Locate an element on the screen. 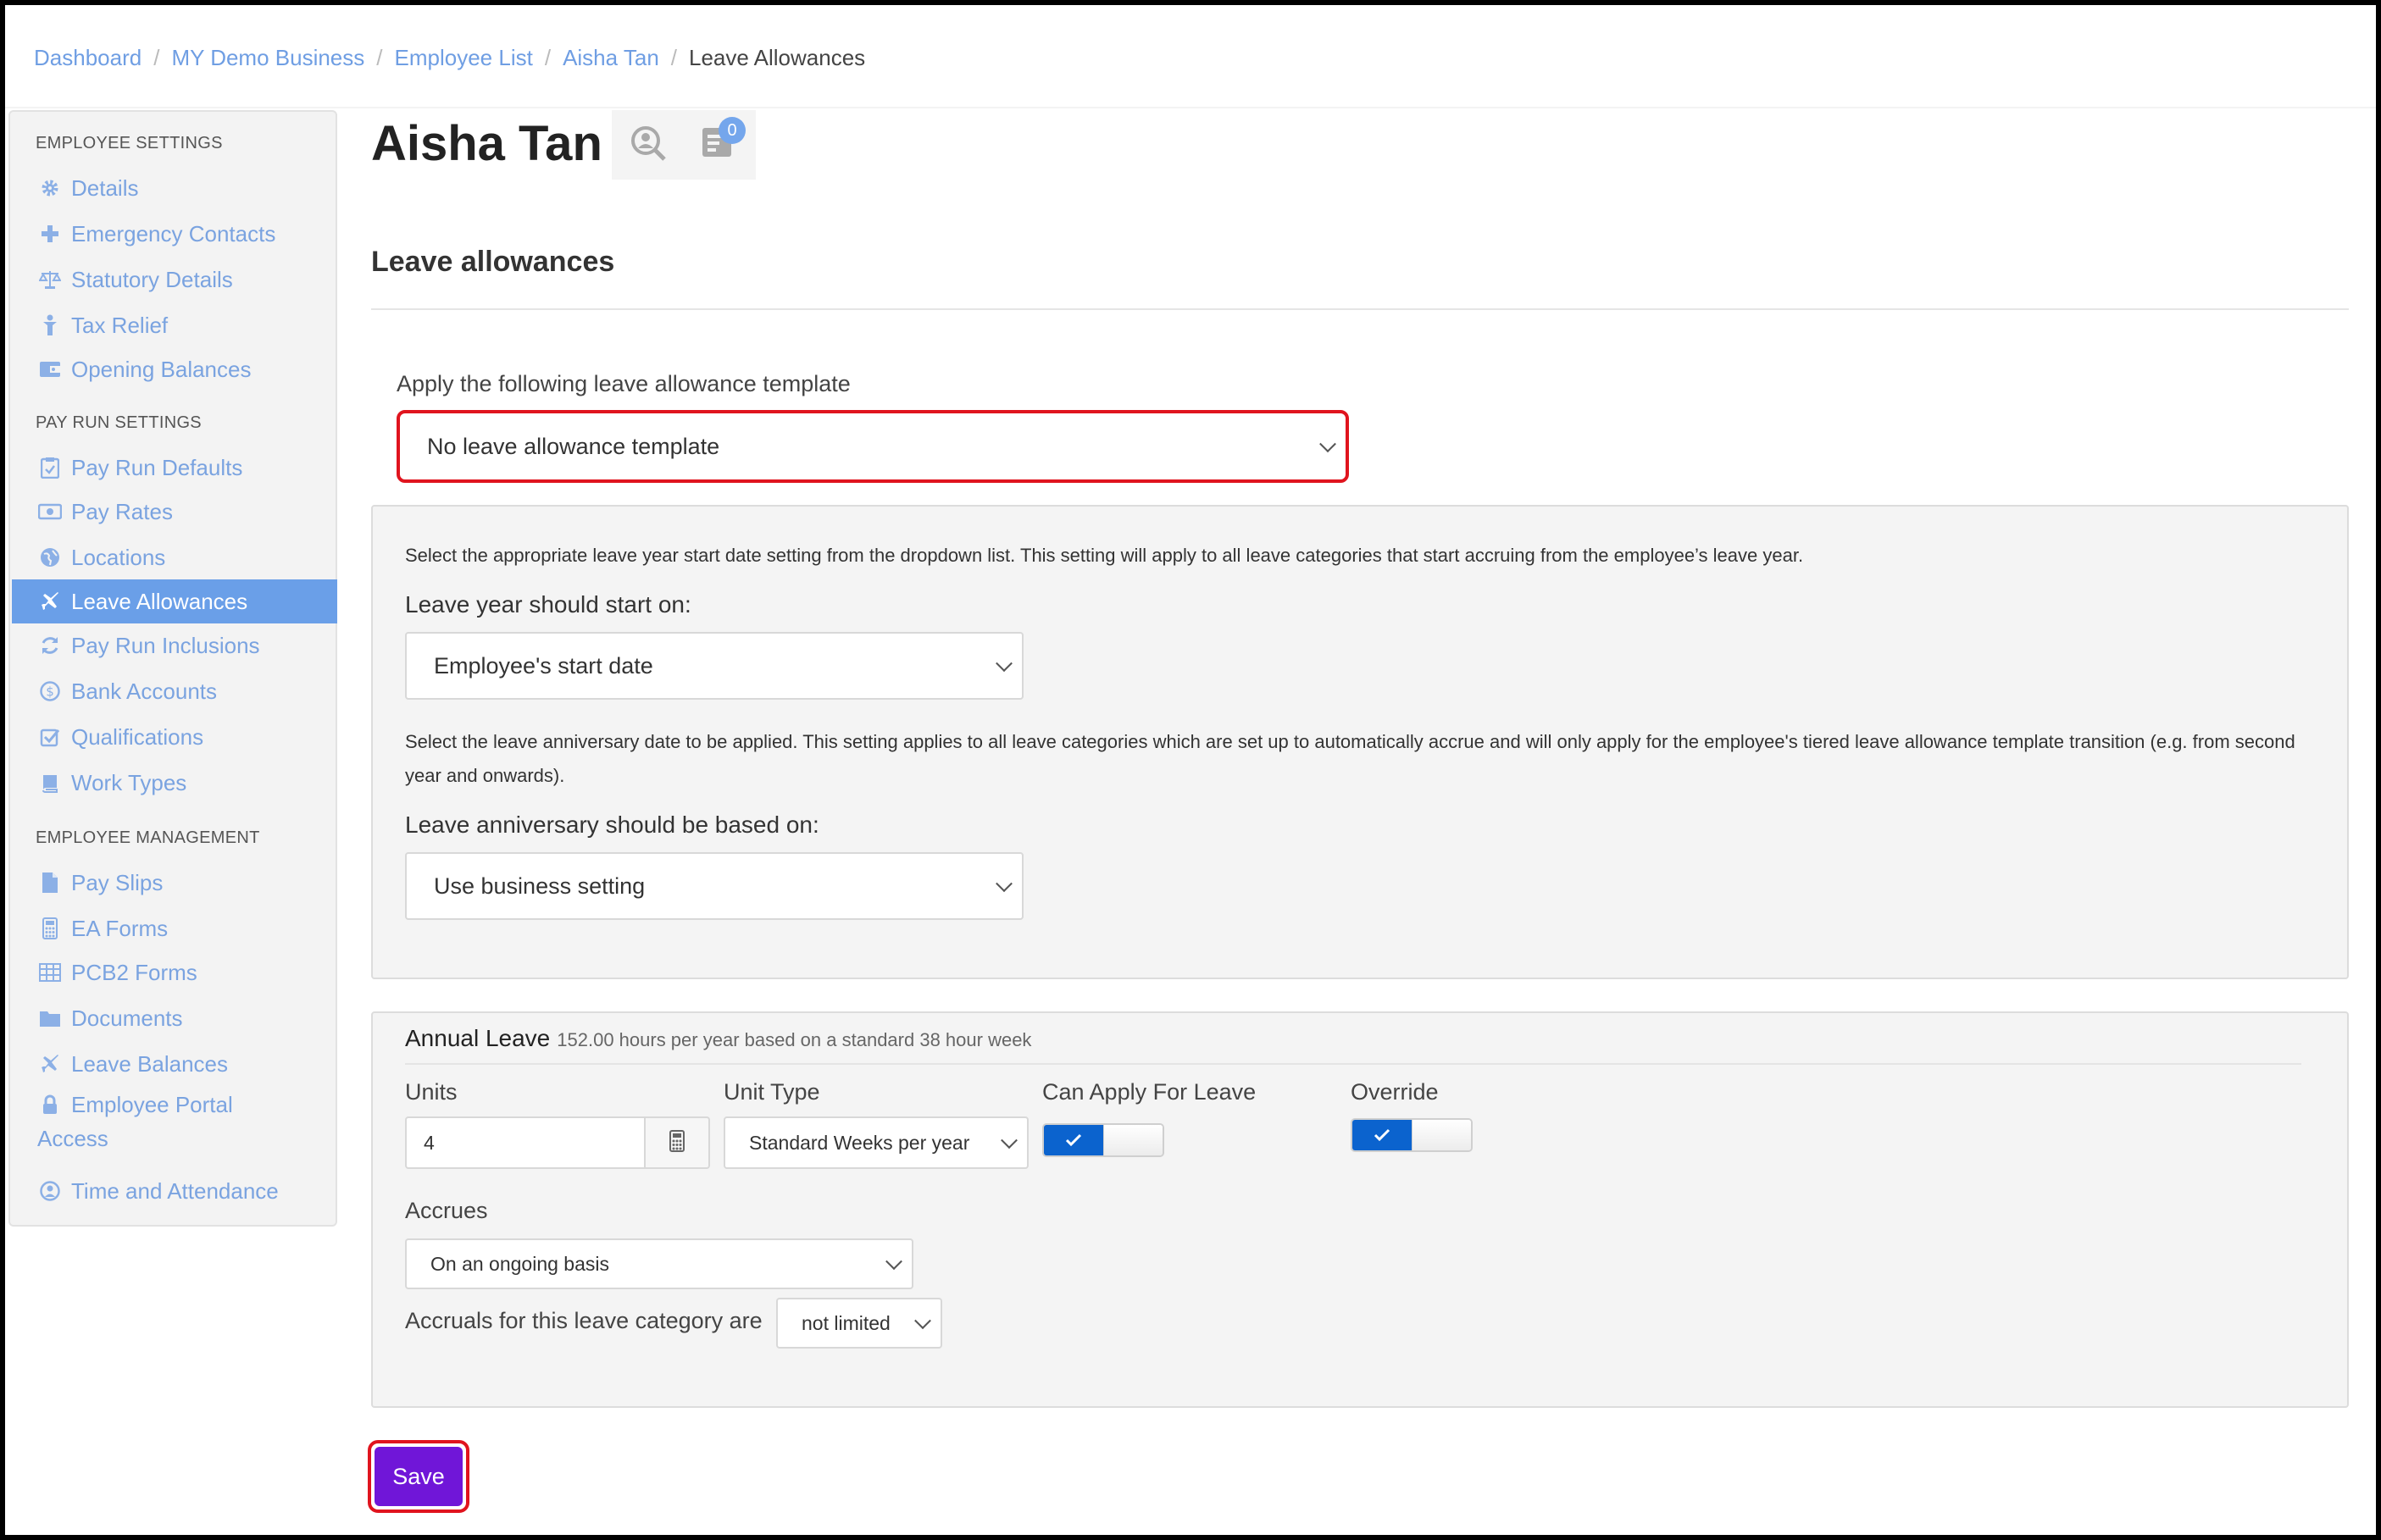 The width and height of the screenshot is (2381, 1540). sidebar-heading-employee-settings: EMPLOYEE SETTINGS is located at coordinates (129, 143).